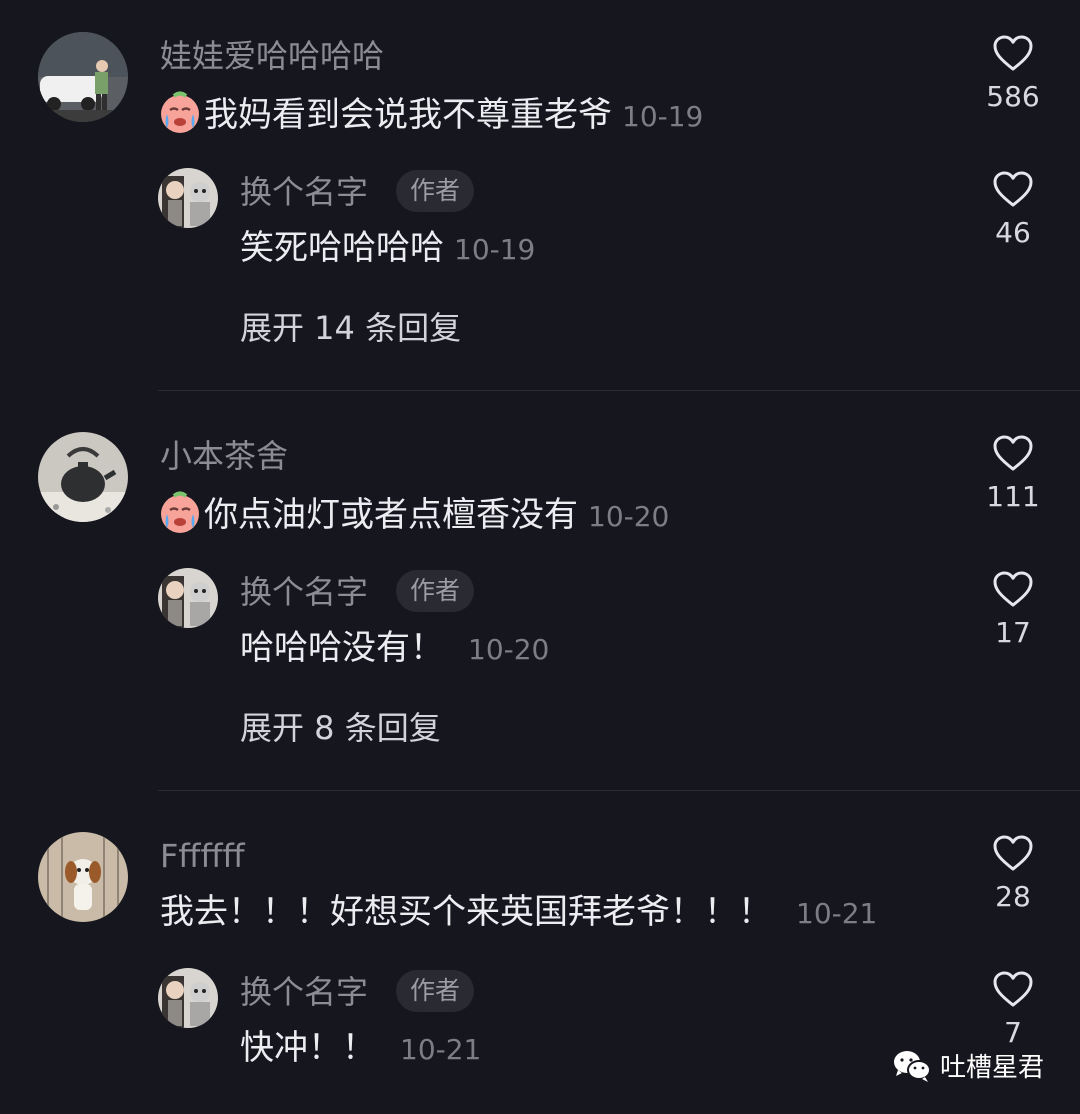  I want to click on reply-text: 笑死哈哈哈哈 10-19, so click(387, 249).